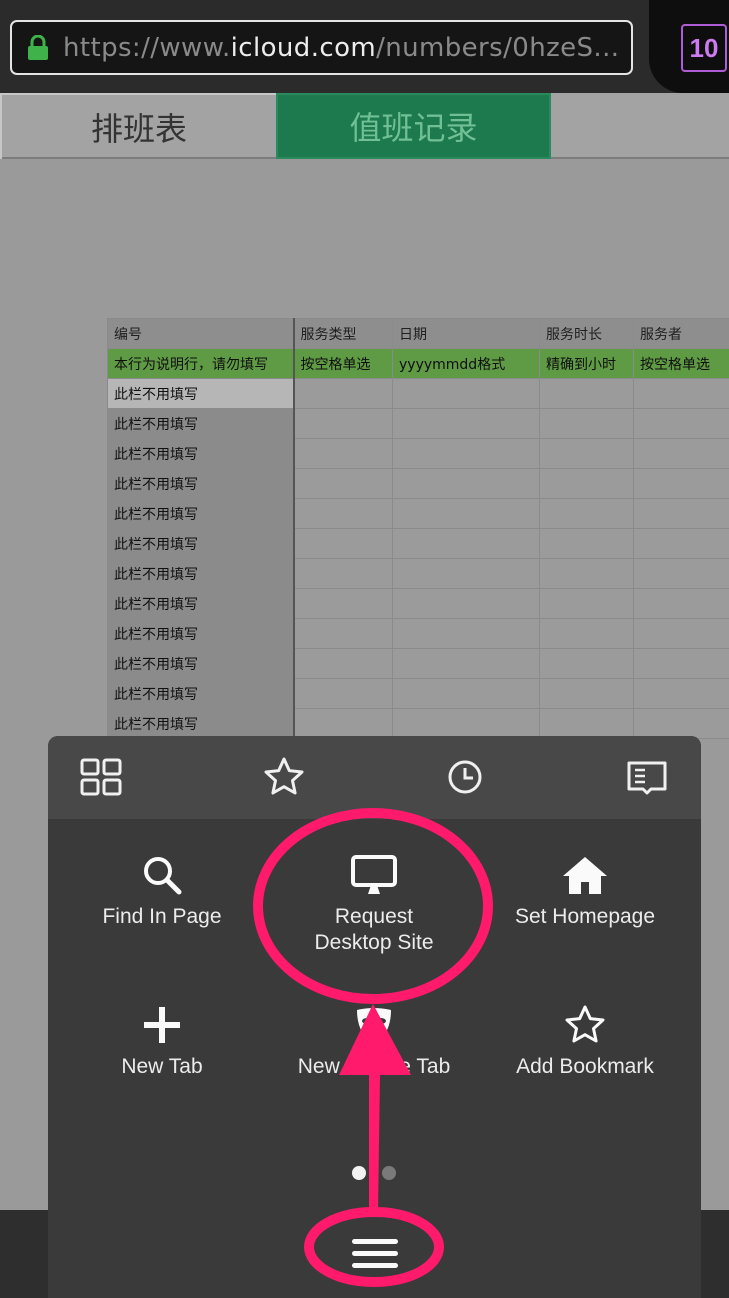 This screenshot has height=1298, width=729. What do you see at coordinates (162, 916) in the screenshot?
I see `find-in-page-label: Find In Page` at bounding box center [162, 916].